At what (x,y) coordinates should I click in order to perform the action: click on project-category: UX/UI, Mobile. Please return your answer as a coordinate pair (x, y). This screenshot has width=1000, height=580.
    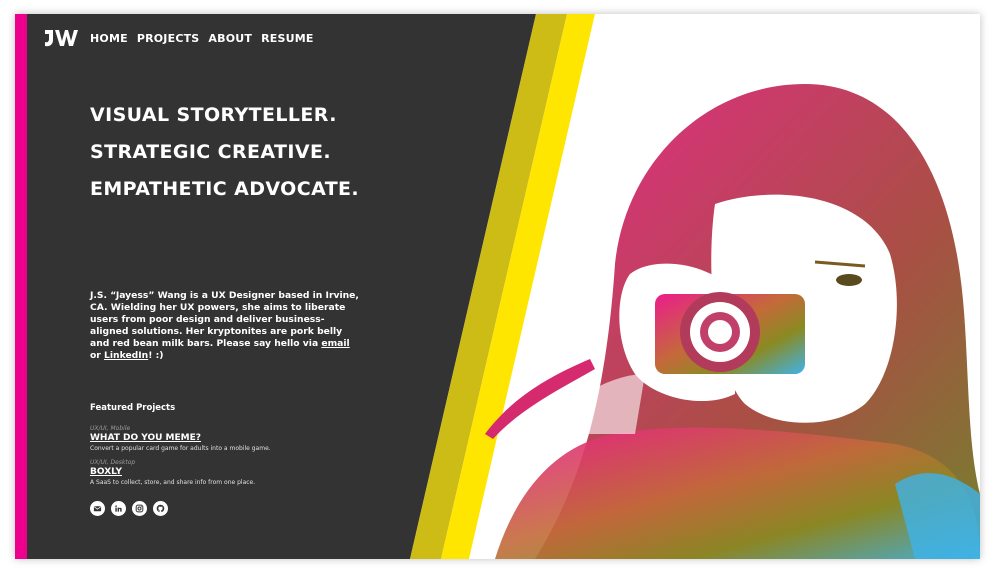
    Looking at the image, I should click on (110, 428).